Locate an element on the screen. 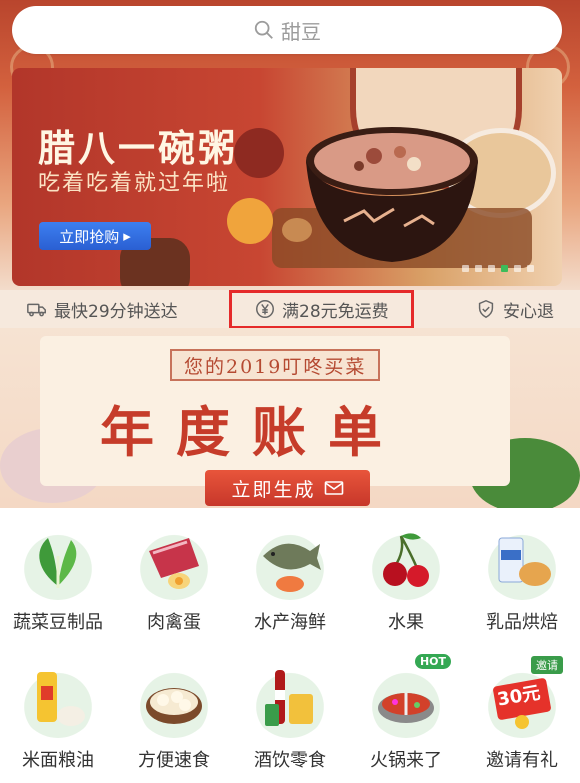 This screenshot has width=580, height=783. category-label: 火锅来了 is located at coordinates (406, 760).